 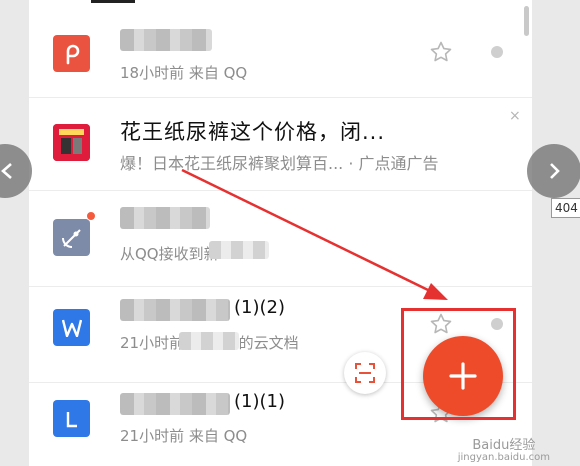 I want to click on annotation-highlight-box, so click(x=458, y=364).